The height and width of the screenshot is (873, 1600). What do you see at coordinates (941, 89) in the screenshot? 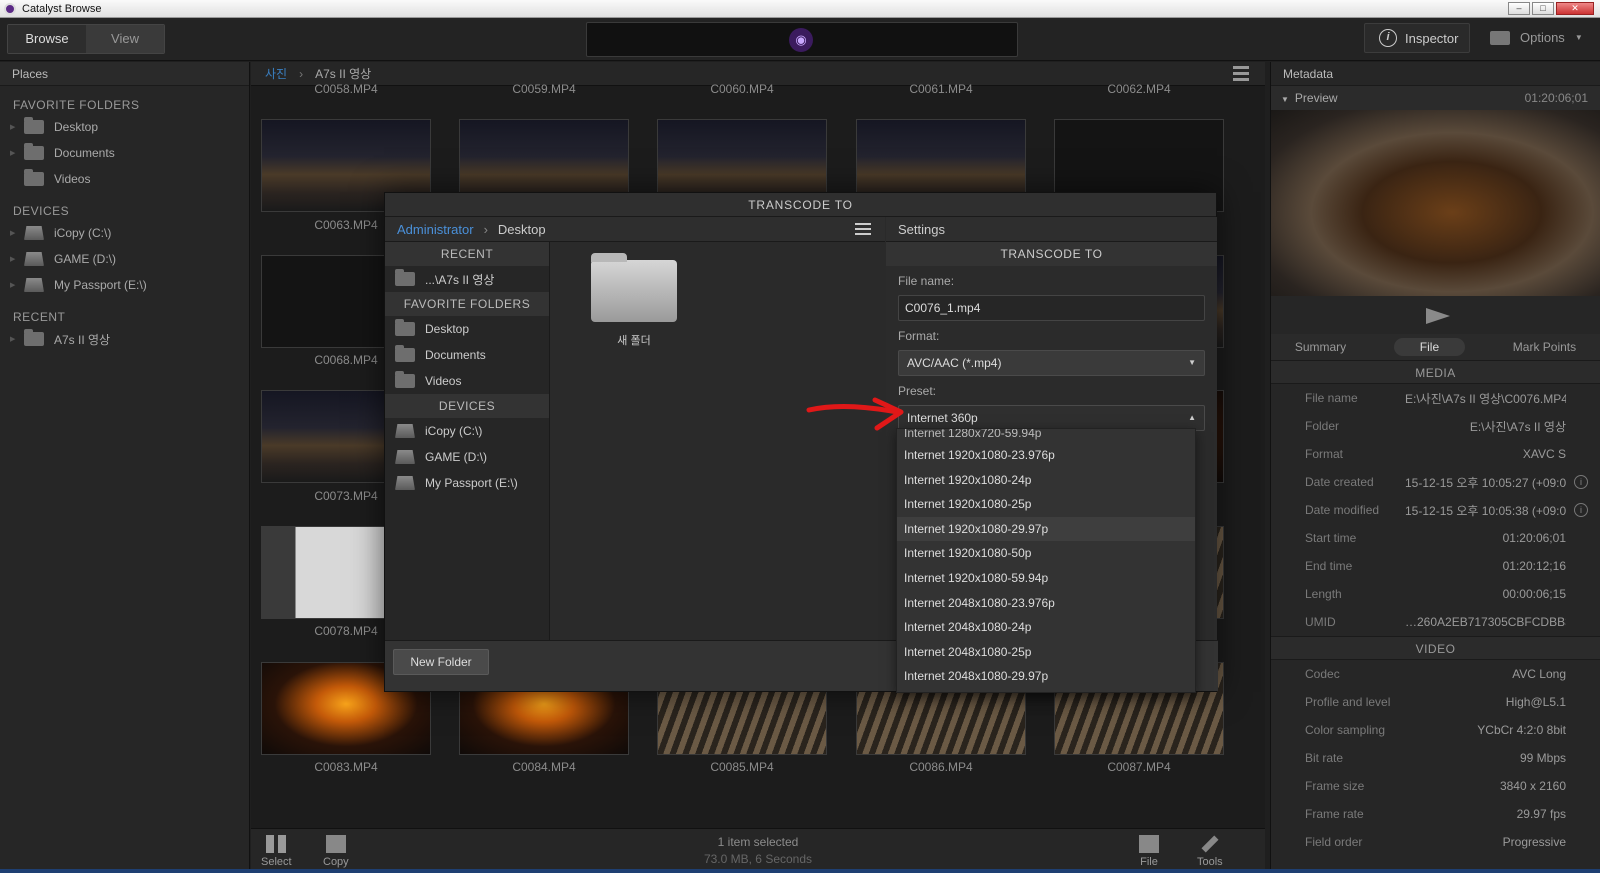
I see `clip-name: C0061.MP4` at bounding box center [941, 89].